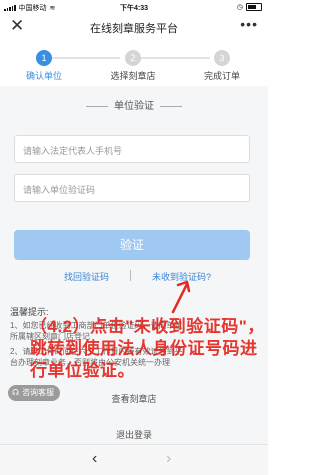  What do you see at coordinates (132, 188) in the screenshot?
I see `verification-code-input: 请输入单位验证码` at bounding box center [132, 188].